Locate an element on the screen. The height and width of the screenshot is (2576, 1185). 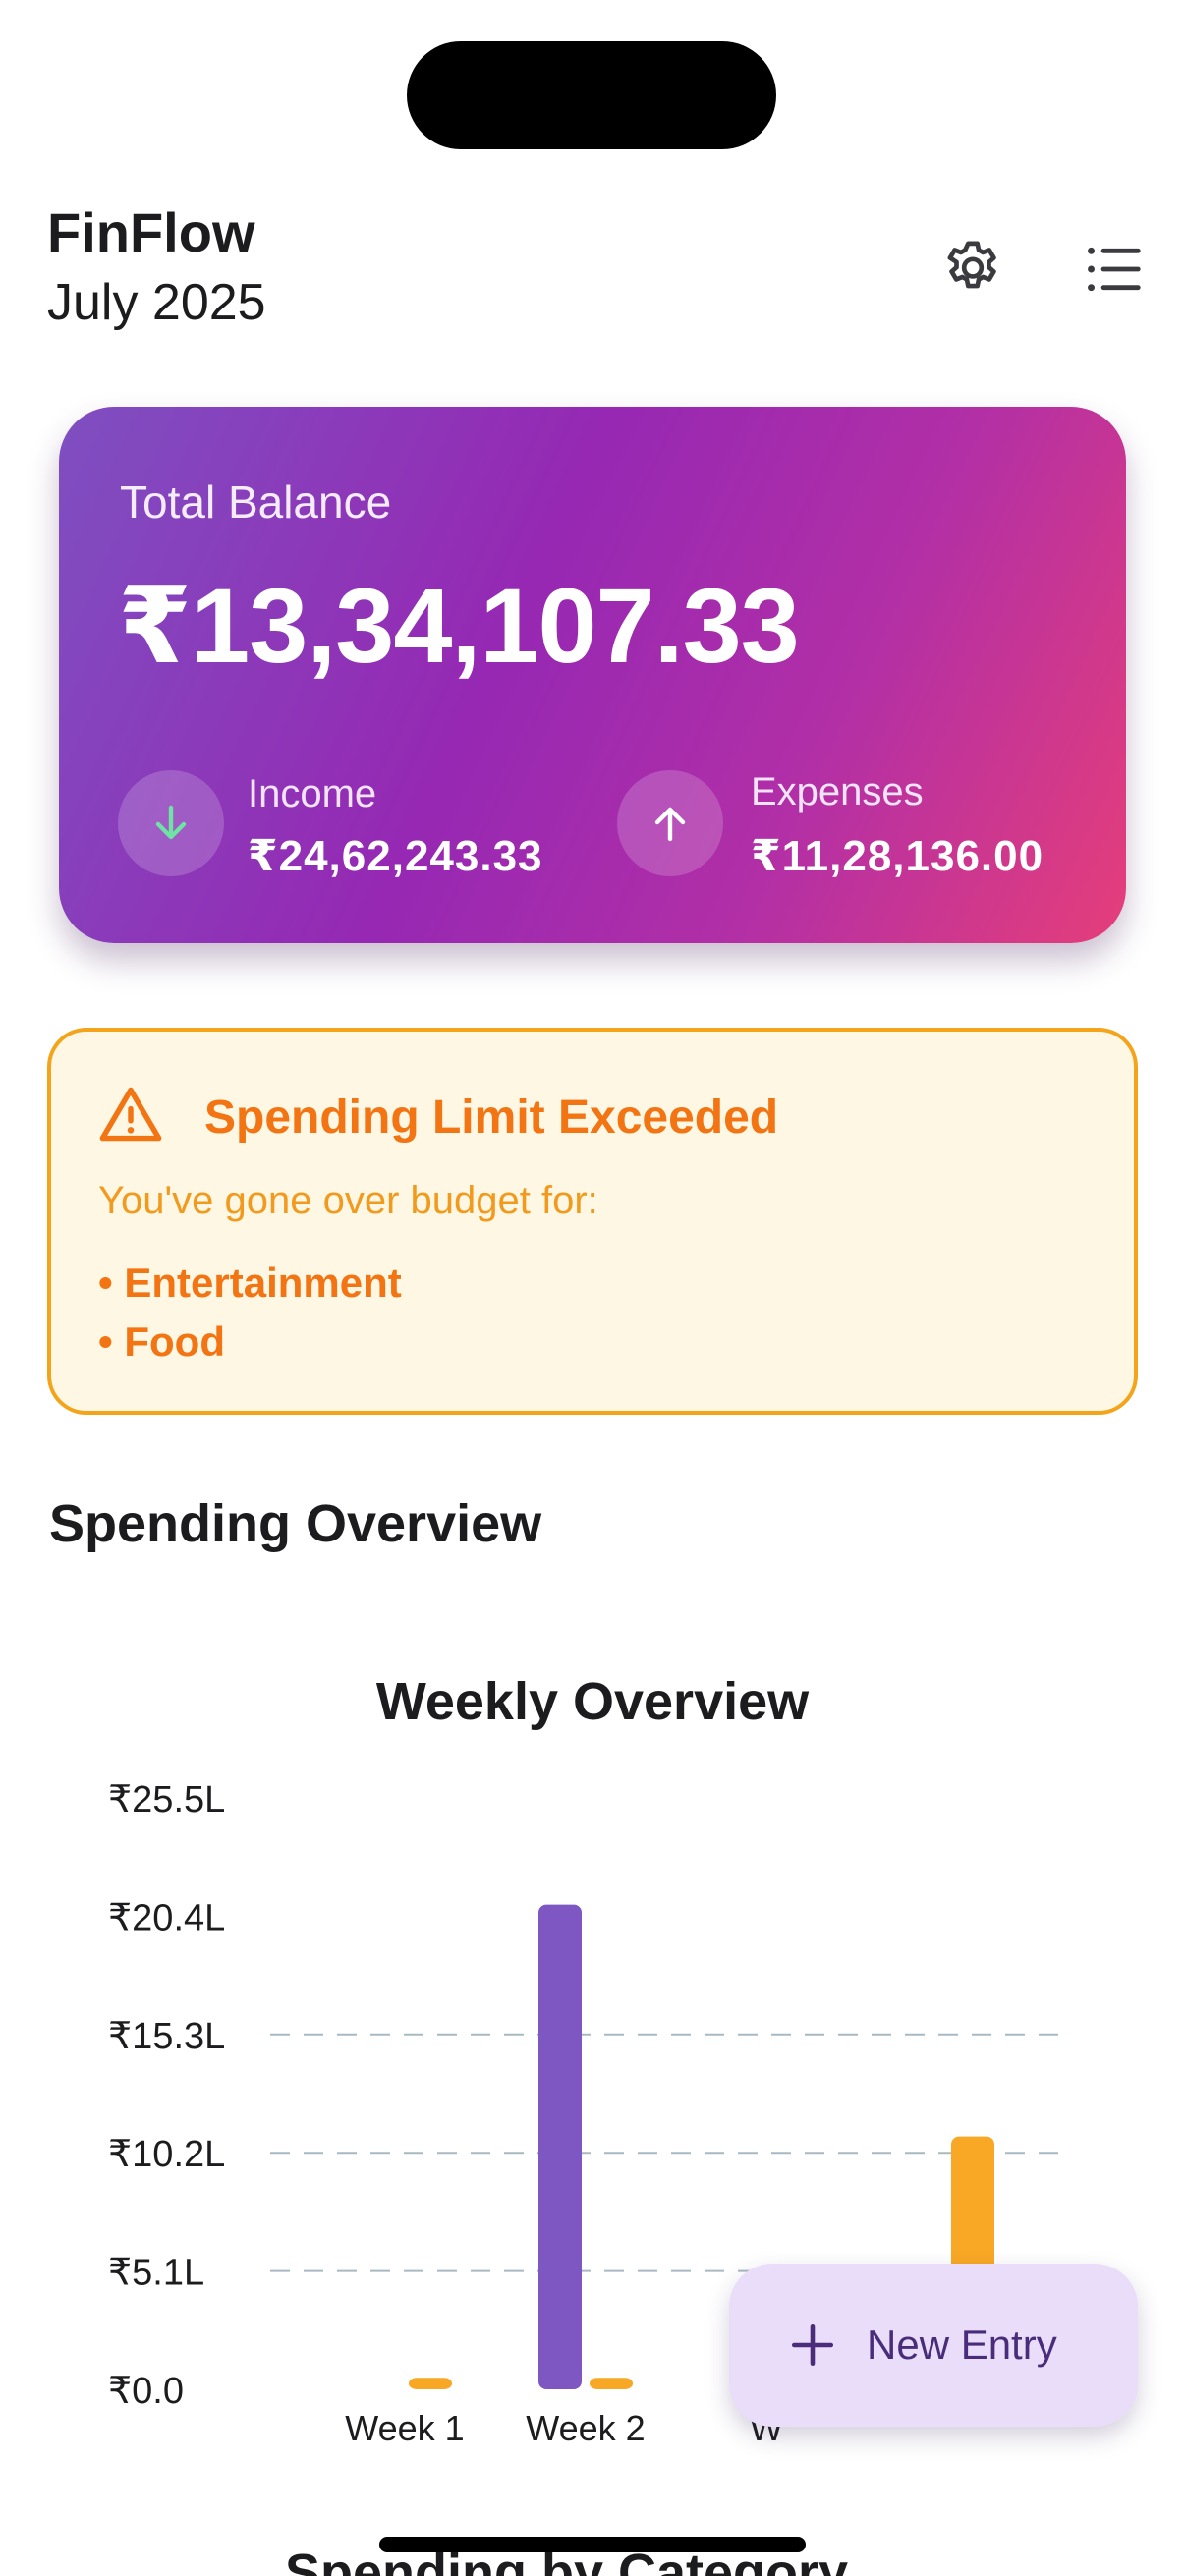
dynamic-island is located at coordinates (592, 95).